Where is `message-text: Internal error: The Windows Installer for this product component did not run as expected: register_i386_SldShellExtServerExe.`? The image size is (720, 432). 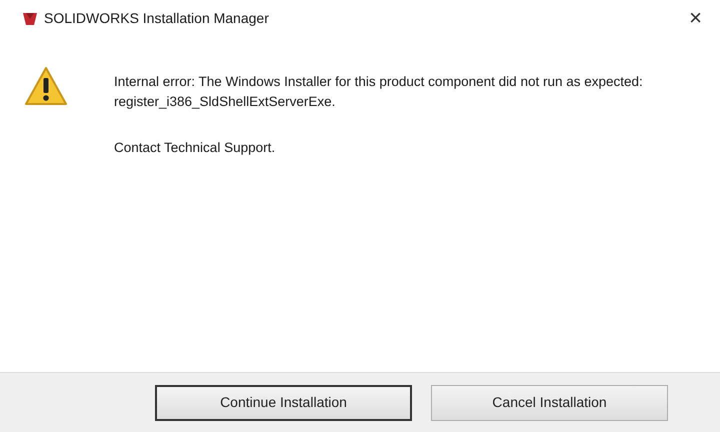
message-text: Internal error: The Windows Installer for this product component did not run as expected: register_i386_SldShellExtServerExe. is located at coordinates (379, 92).